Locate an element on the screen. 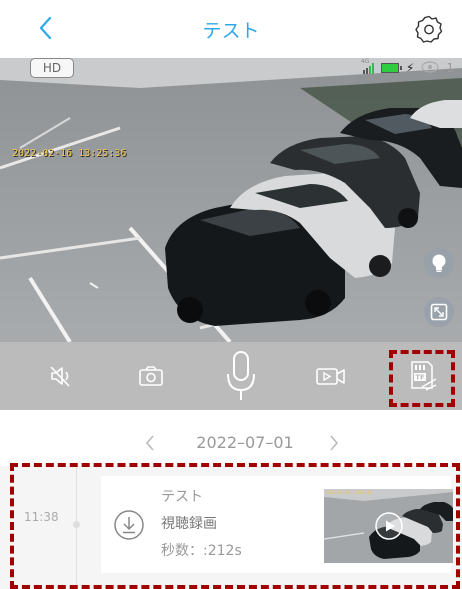 The width and height of the screenshot is (462, 589). network-label: 4G is located at coordinates (365, 61).